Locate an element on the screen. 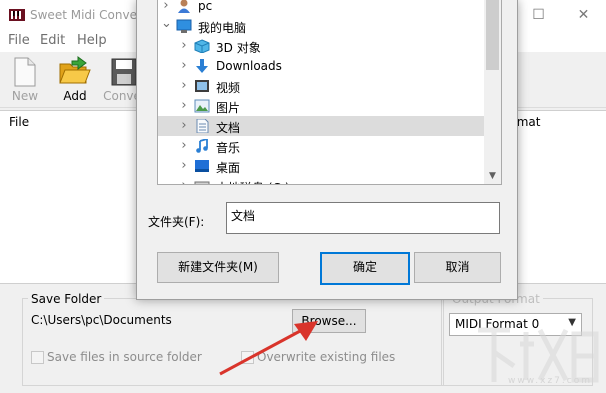 The width and height of the screenshot is (606, 393). computer-icon is located at coordinates (184, 26).